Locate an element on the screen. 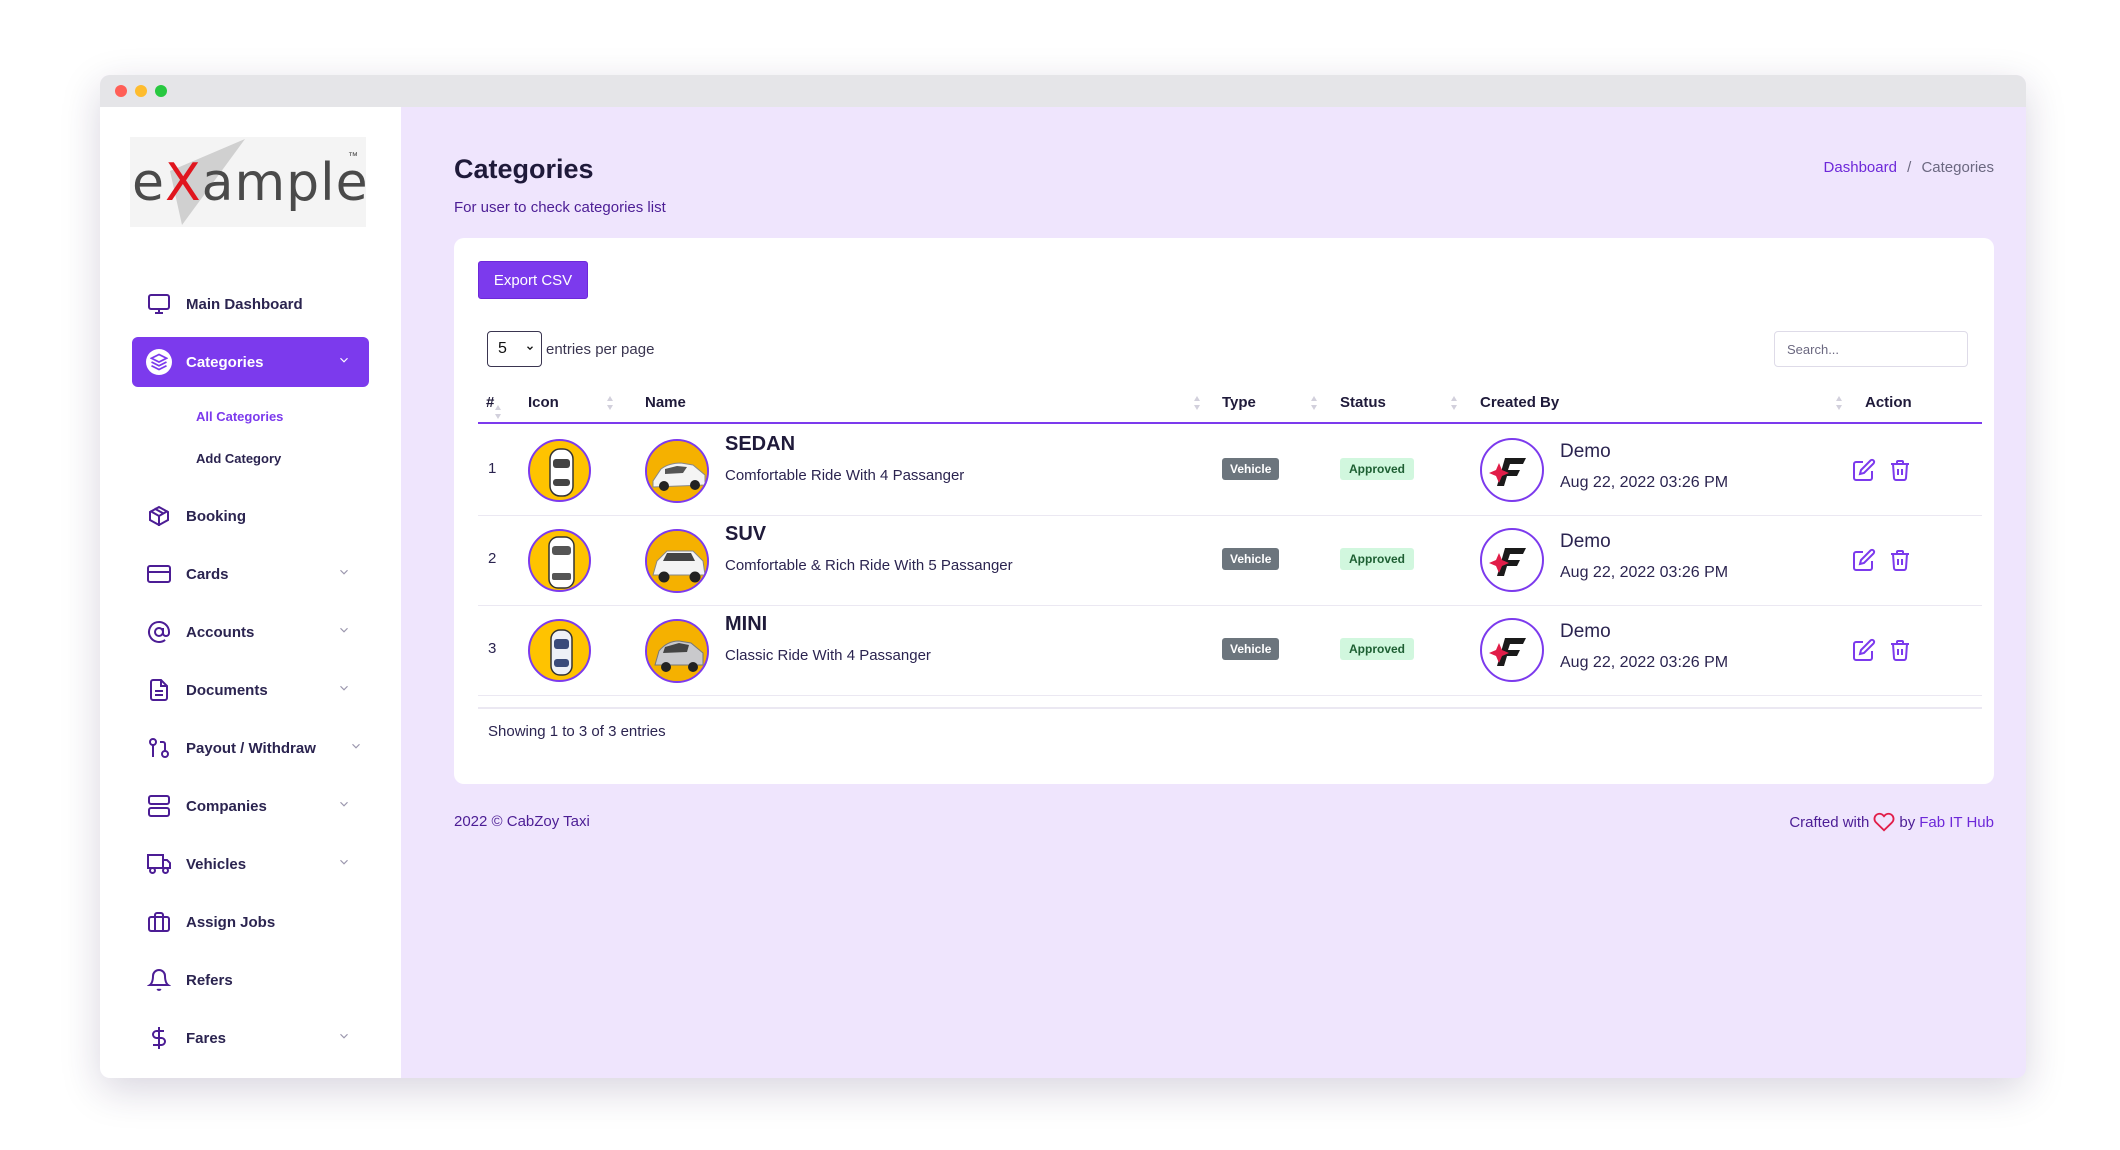 The width and height of the screenshot is (2120, 1150). suv-topview-icon is located at coordinates (559, 560).